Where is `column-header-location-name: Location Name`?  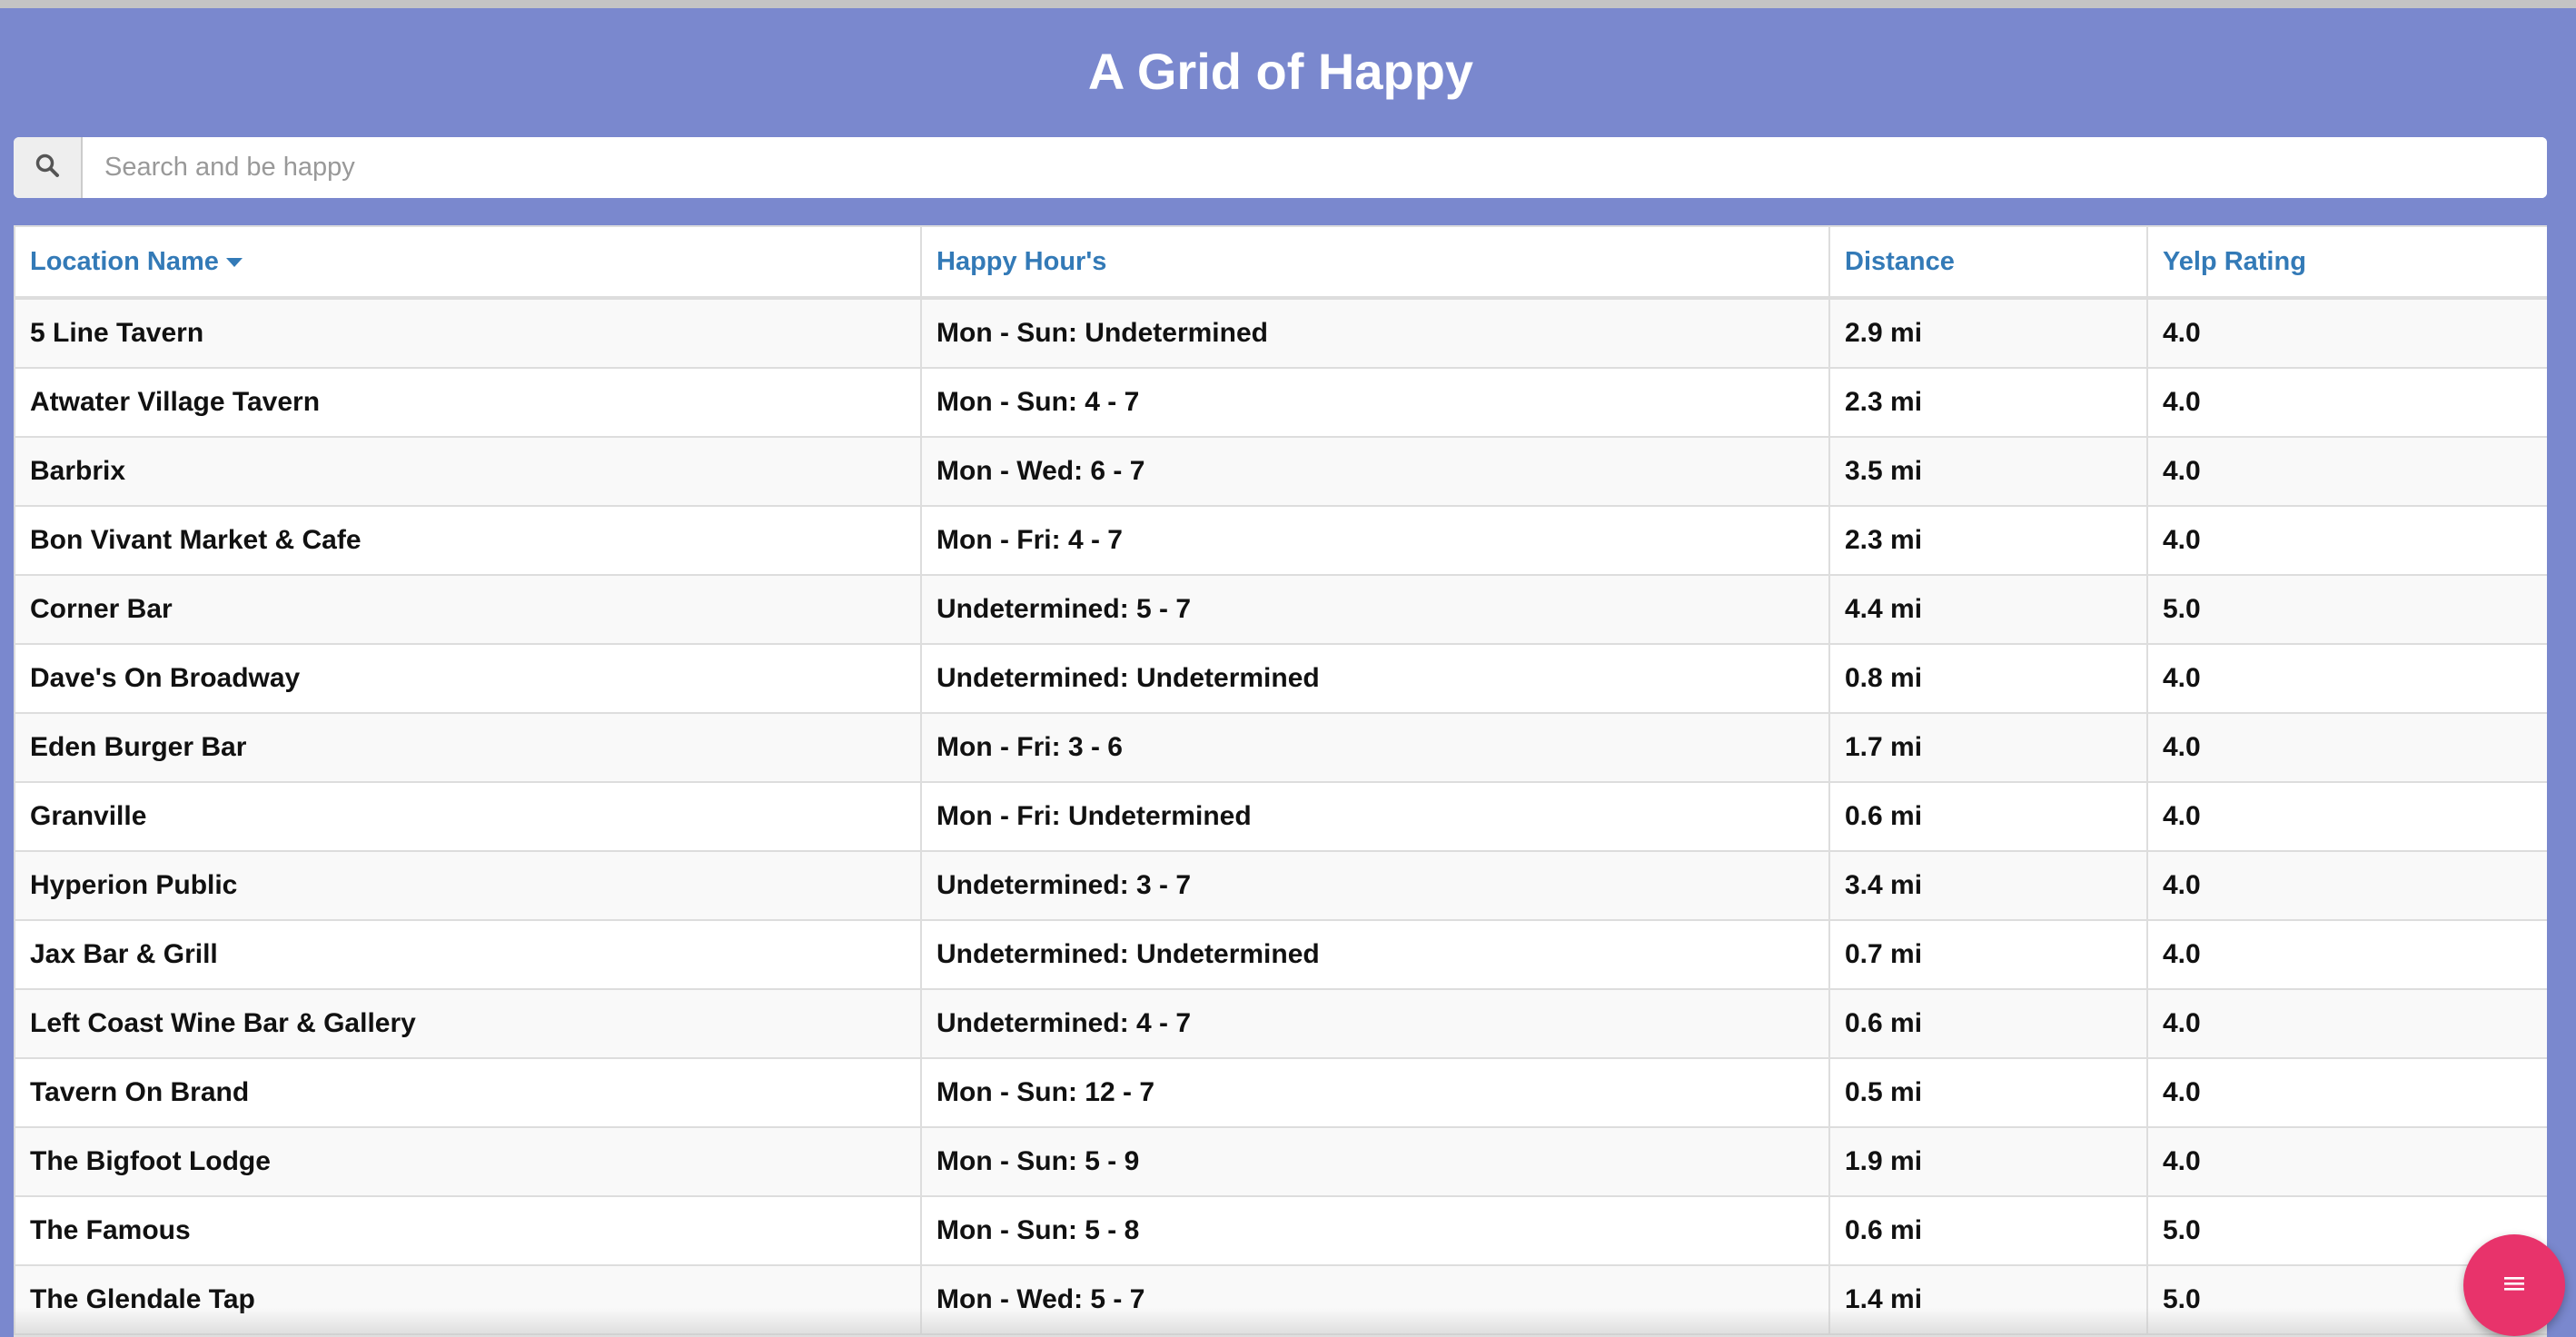
column-header-location-name: Location Name is located at coordinates (468, 262).